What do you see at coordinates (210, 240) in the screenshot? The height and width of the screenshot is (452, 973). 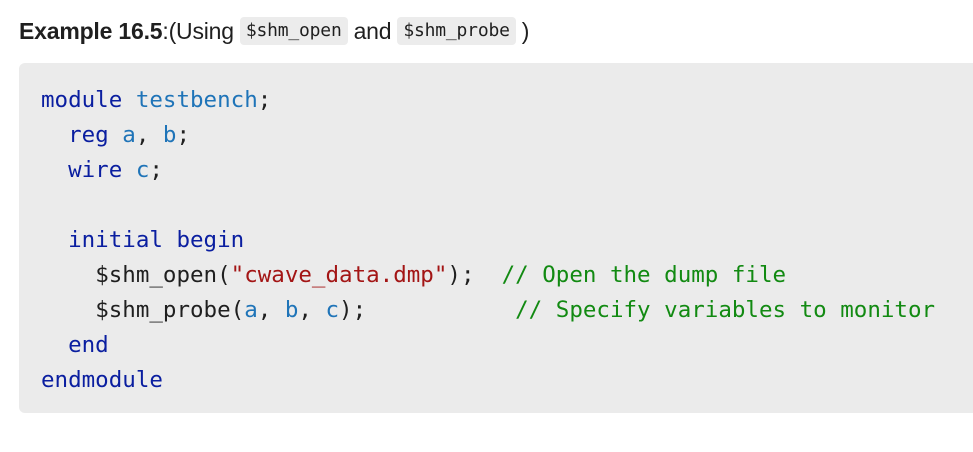 I see `keyword-begin: begin` at bounding box center [210, 240].